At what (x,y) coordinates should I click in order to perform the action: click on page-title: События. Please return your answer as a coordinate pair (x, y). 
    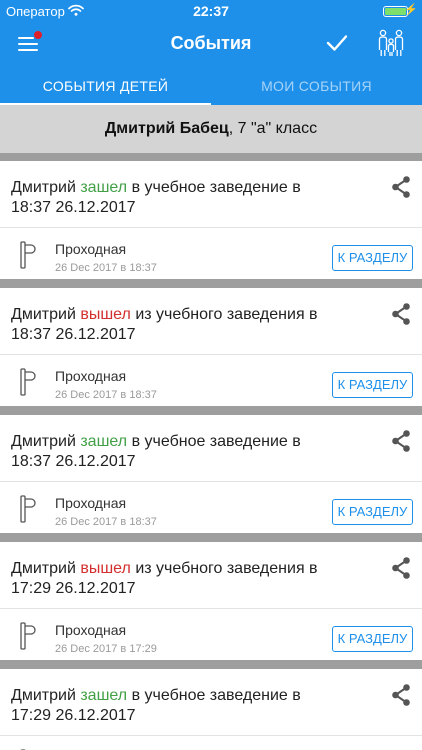
    Looking at the image, I should click on (211, 43).